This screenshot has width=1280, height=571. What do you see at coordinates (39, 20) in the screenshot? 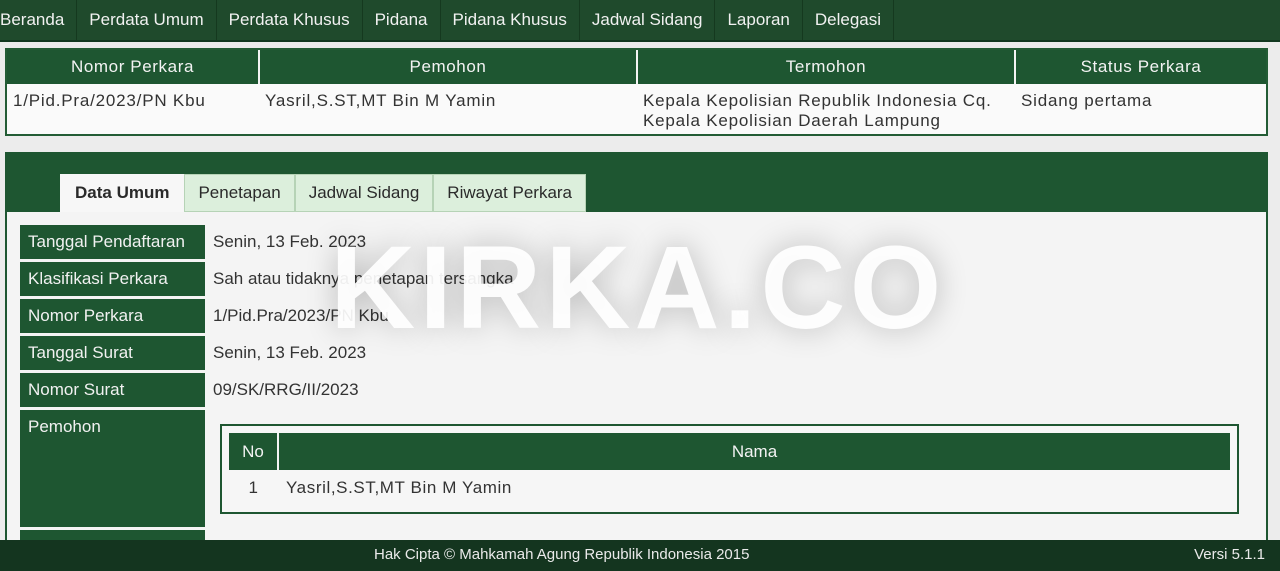
I see `nav-beranda: Beranda` at bounding box center [39, 20].